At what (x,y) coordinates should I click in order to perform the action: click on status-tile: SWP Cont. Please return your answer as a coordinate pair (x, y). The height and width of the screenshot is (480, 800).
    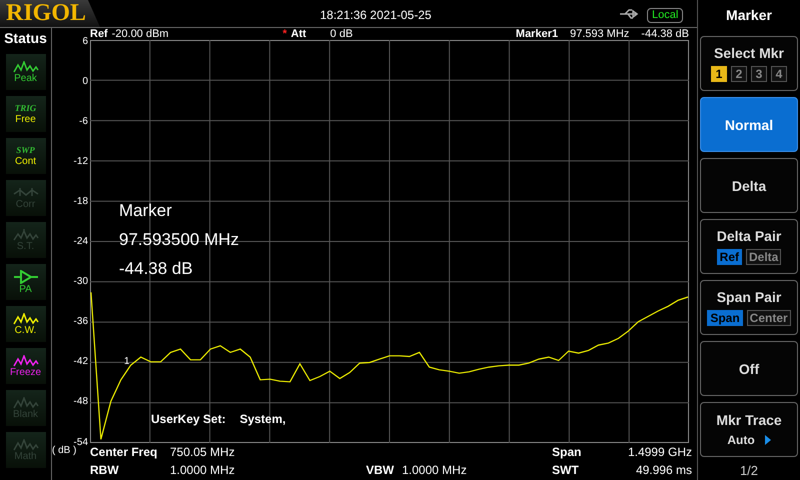
    Looking at the image, I should click on (26, 156).